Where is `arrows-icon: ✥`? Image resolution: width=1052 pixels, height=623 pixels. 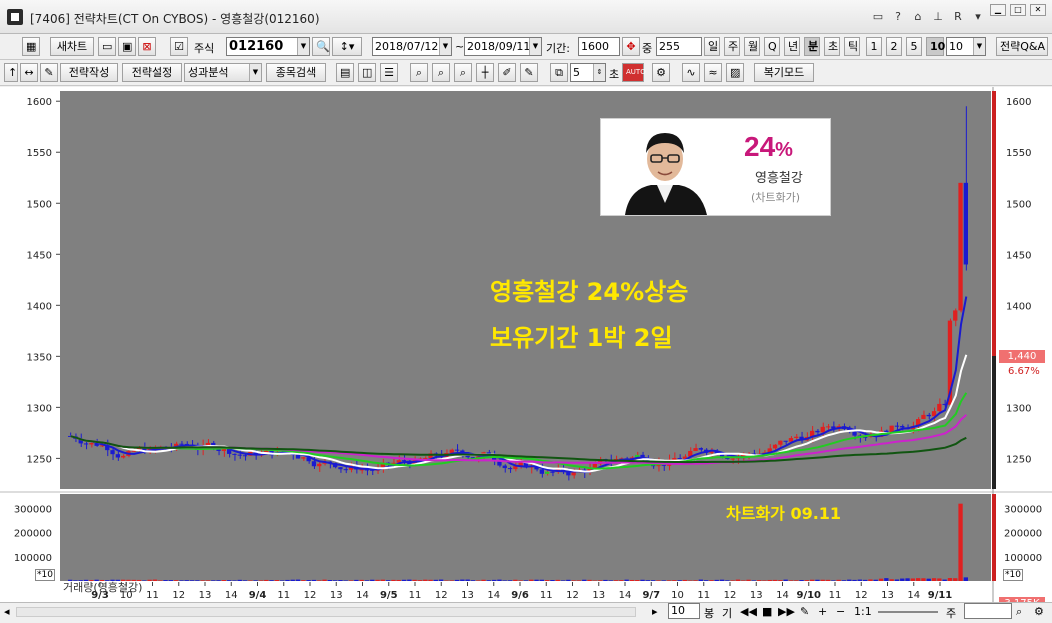
arrows-icon: ✥ is located at coordinates (631, 46).